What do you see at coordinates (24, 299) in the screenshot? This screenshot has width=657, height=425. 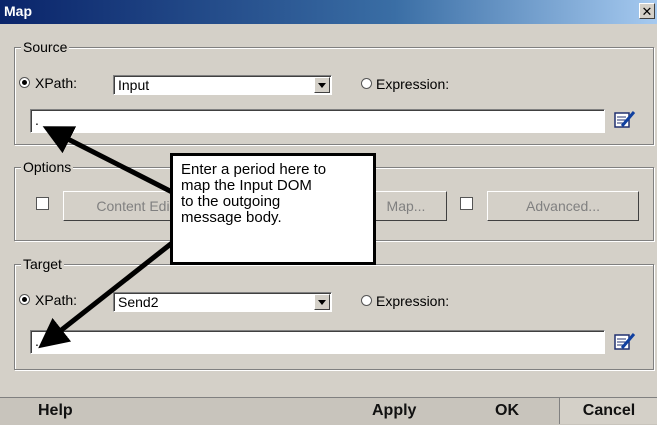 I see `target-xpath-radio` at bounding box center [24, 299].